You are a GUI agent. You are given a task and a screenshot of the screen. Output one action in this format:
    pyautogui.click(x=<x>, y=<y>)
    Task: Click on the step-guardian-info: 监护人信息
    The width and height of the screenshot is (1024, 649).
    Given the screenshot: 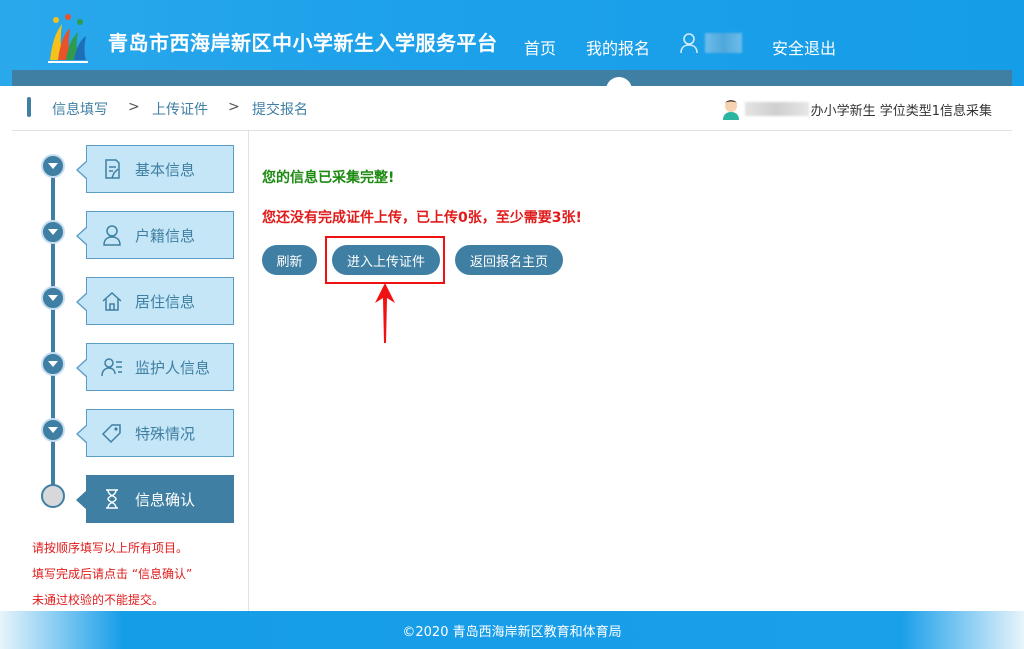 What is the action you would take?
    pyautogui.click(x=155, y=367)
    